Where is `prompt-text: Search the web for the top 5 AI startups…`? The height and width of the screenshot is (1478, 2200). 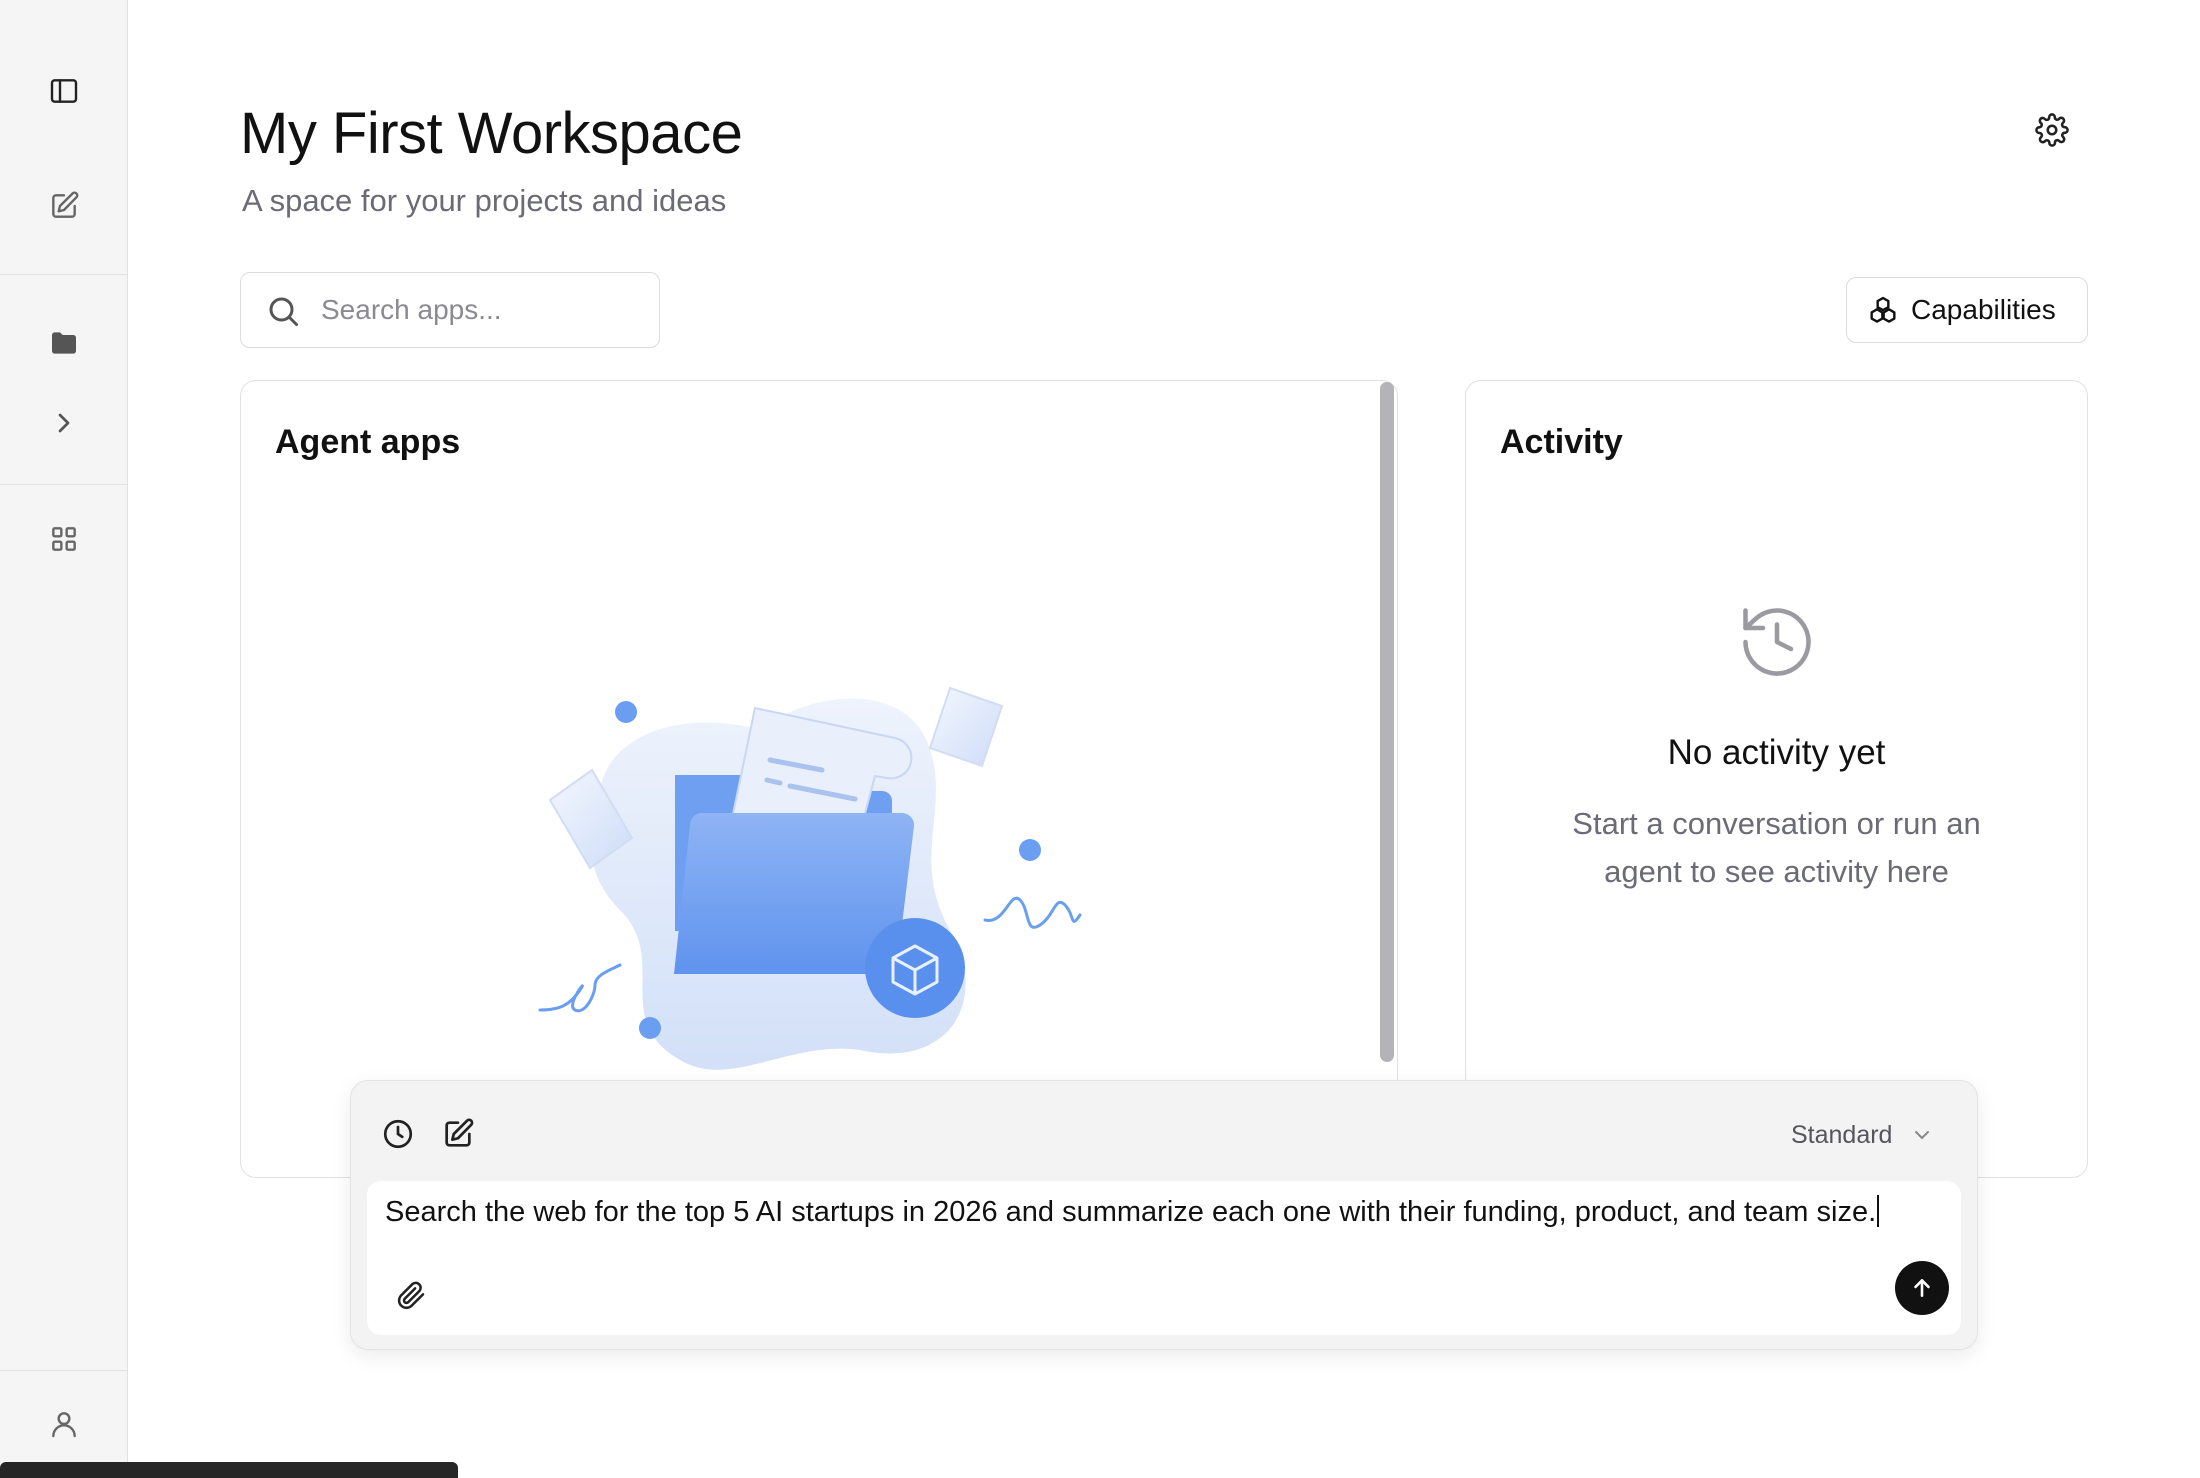
prompt-text: Search the web for the top 5 AI startups… is located at coordinates (1131, 1212).